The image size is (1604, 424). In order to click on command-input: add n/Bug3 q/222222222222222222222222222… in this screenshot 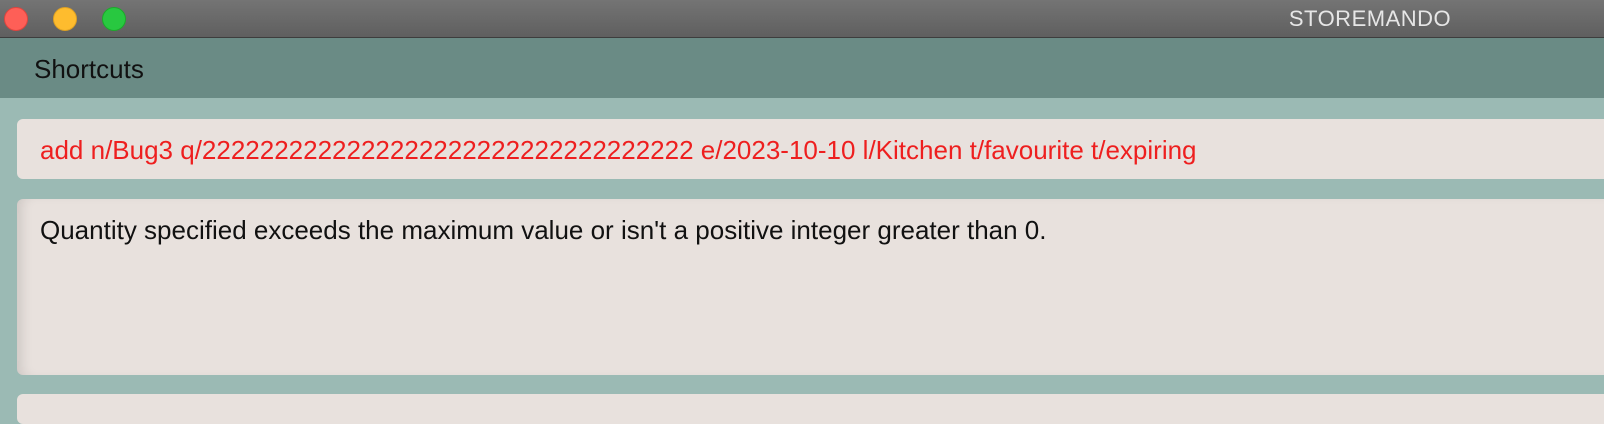, I will do `click(618, 149)`.